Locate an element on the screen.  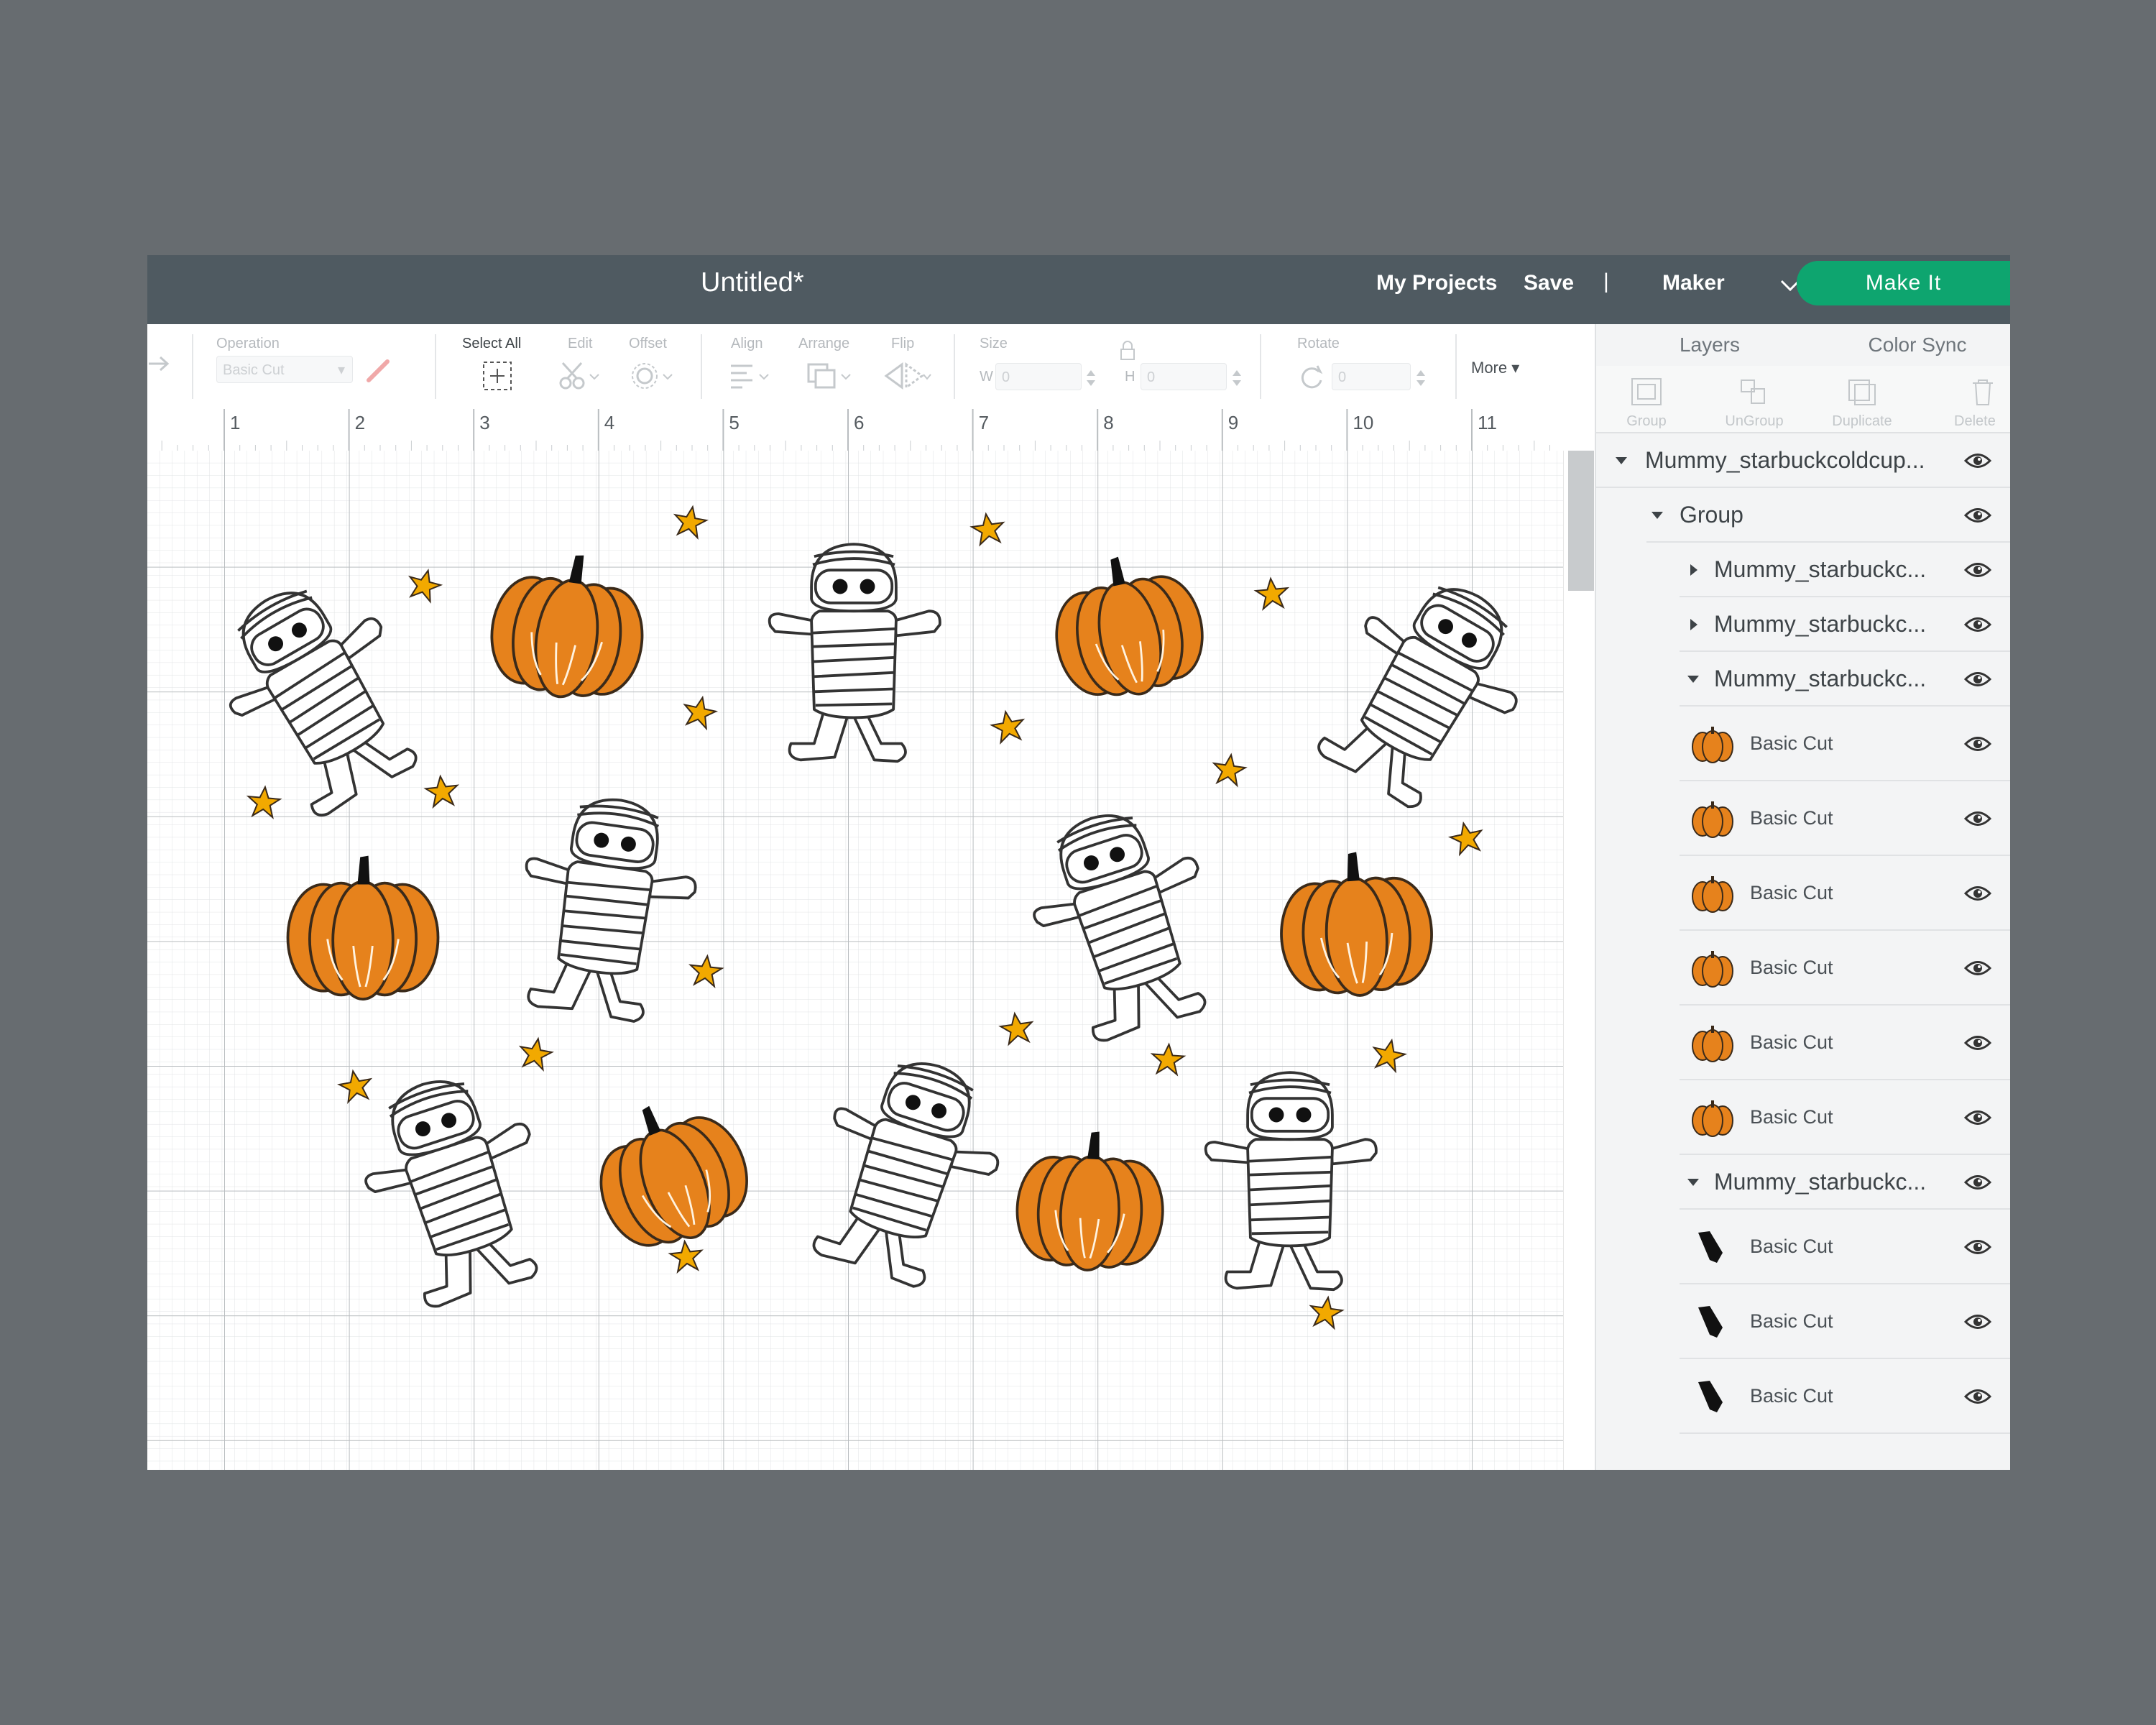
rotate-label: Rotate is located at coordinates (1319, 343).